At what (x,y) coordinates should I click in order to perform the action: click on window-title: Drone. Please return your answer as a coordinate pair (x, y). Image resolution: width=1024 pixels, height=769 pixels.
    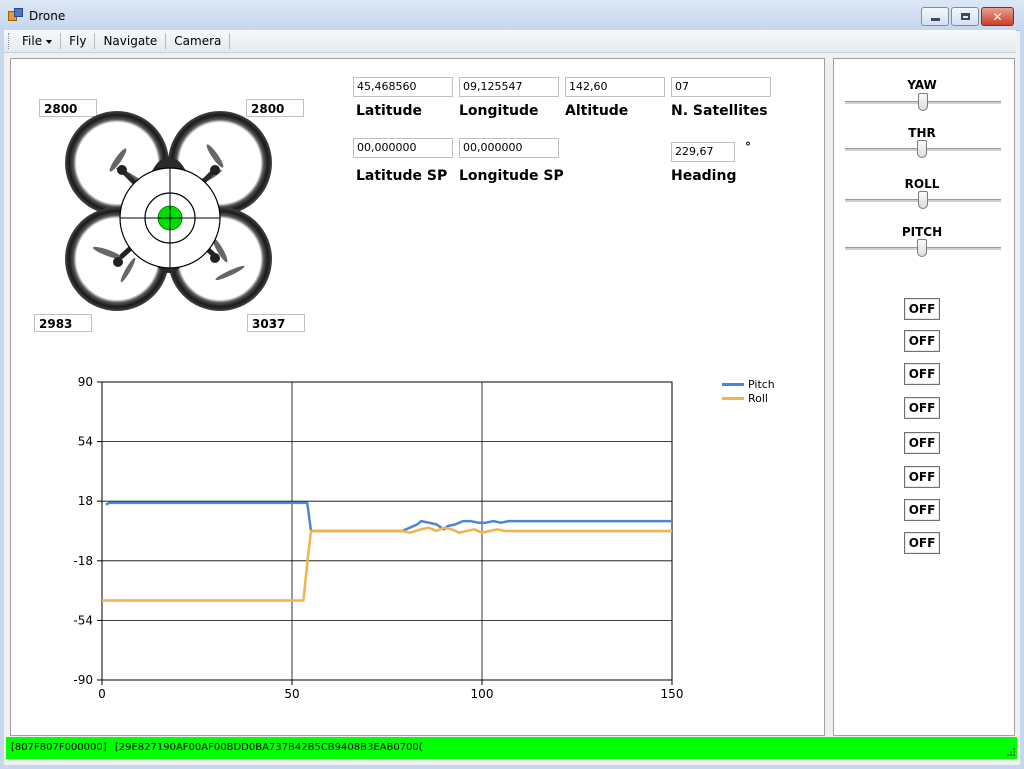
    Looking at the image, I should click on (47, 16).